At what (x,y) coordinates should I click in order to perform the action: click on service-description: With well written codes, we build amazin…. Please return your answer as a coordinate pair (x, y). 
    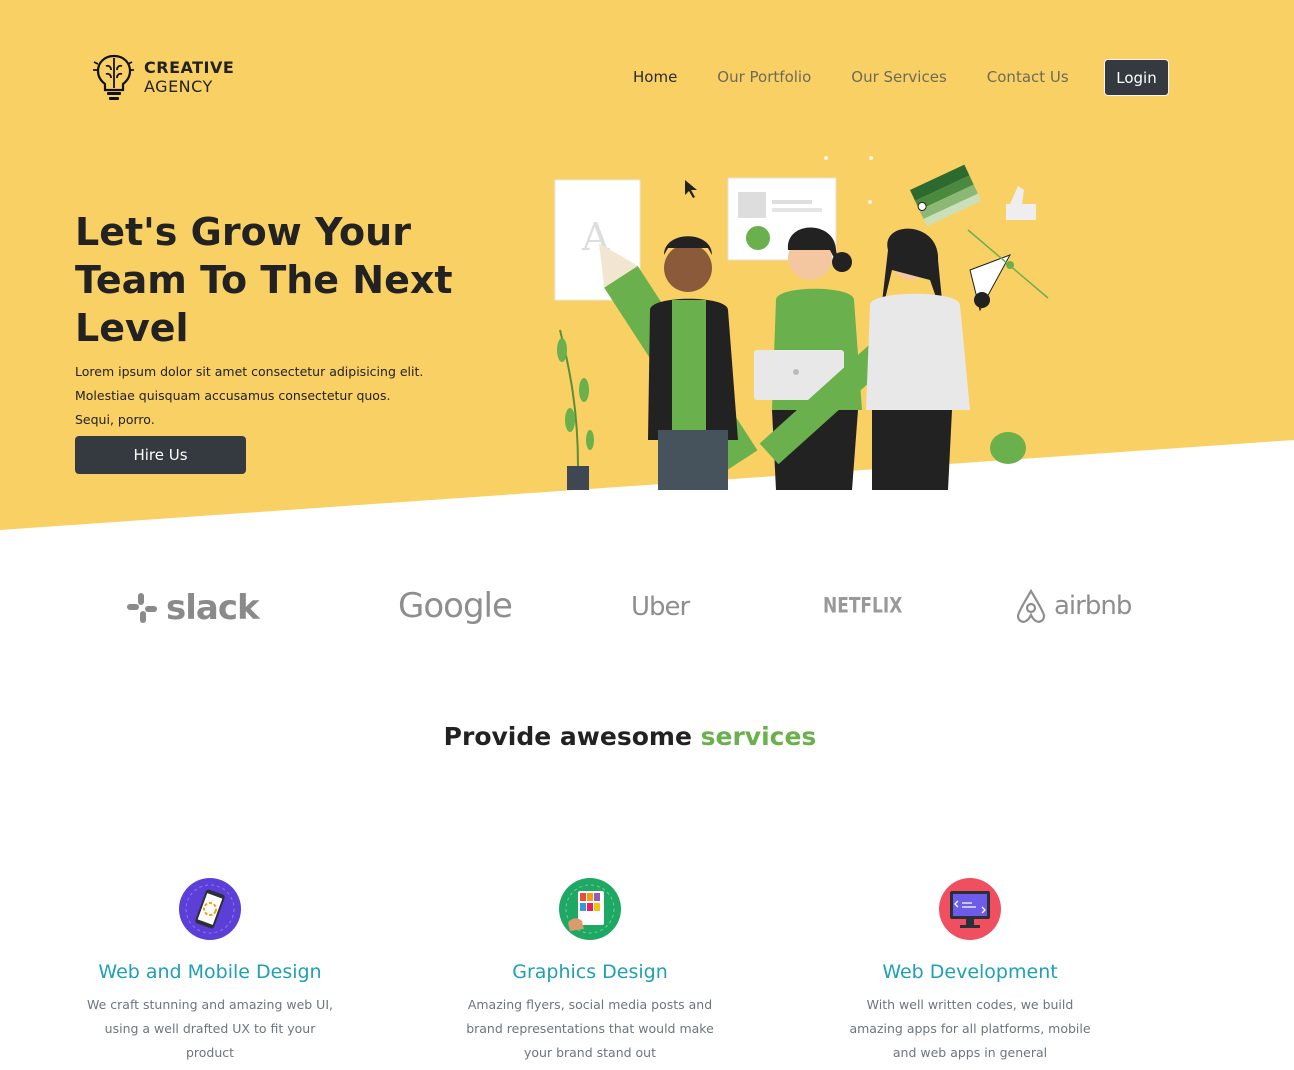
    Looking at the image, I should click on (970, 1028).